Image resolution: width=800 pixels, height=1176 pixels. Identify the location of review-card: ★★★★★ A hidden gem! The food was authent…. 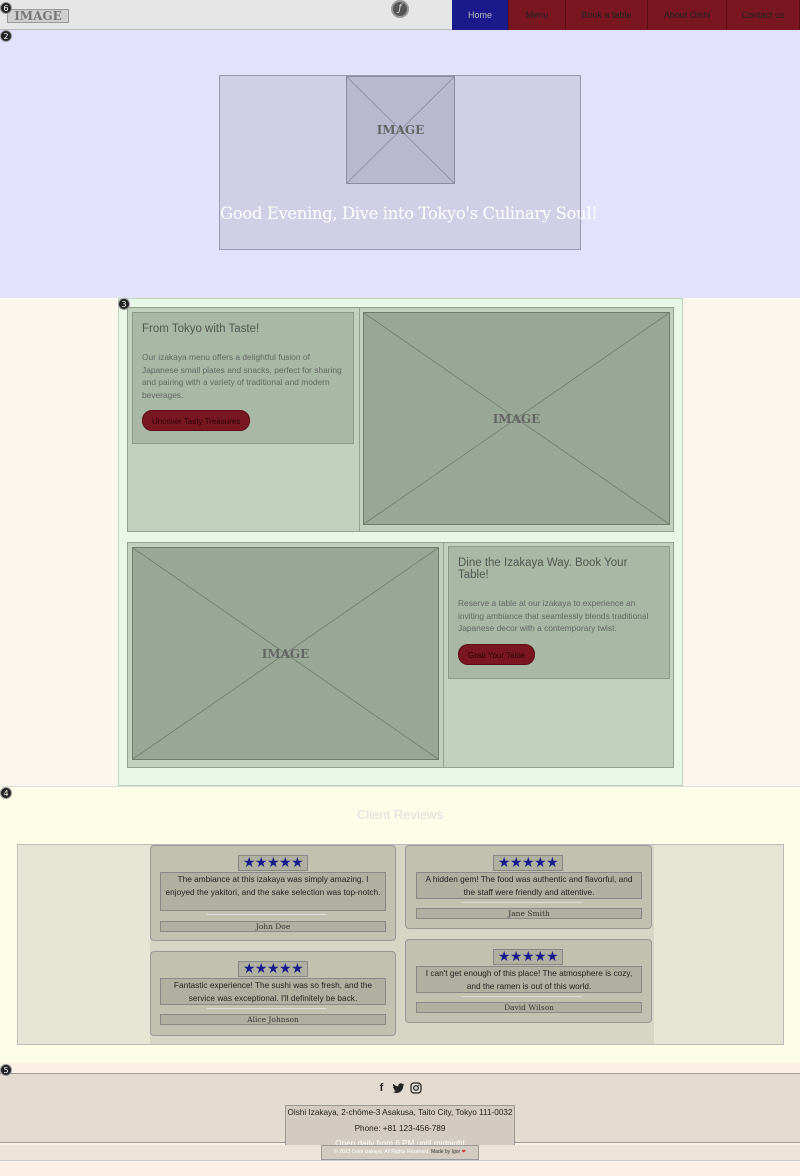
(528, 887).